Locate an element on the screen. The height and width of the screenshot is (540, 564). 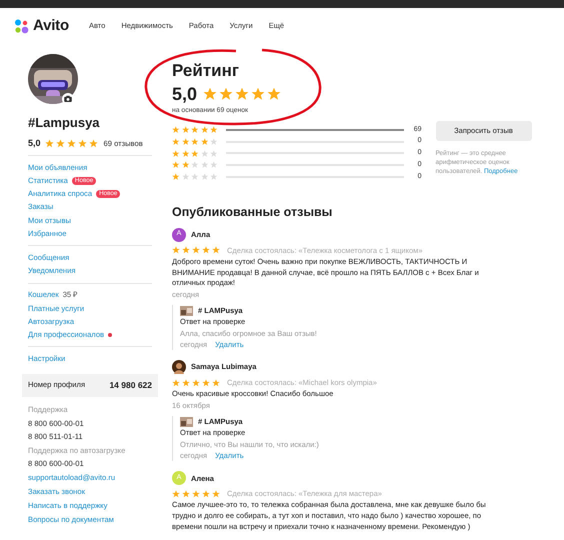
avatar-icon is located at coordinates (179, 367).